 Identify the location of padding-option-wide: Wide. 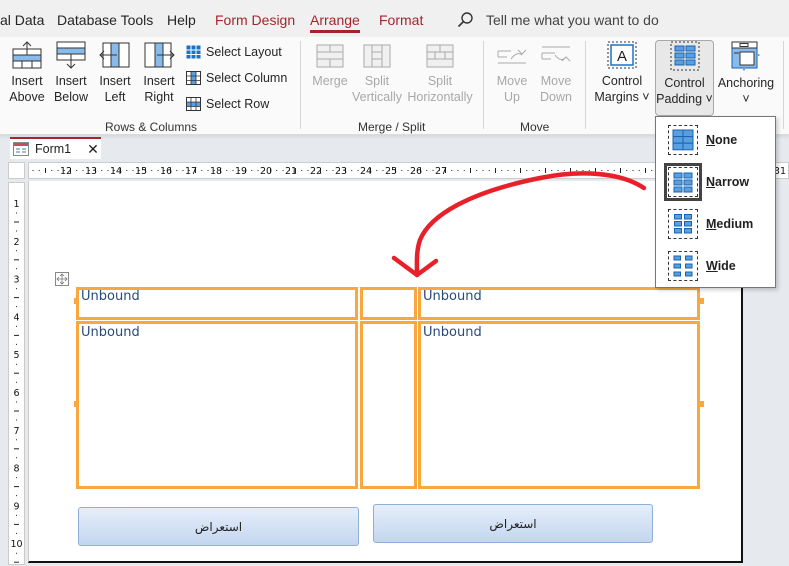
(702, 266).